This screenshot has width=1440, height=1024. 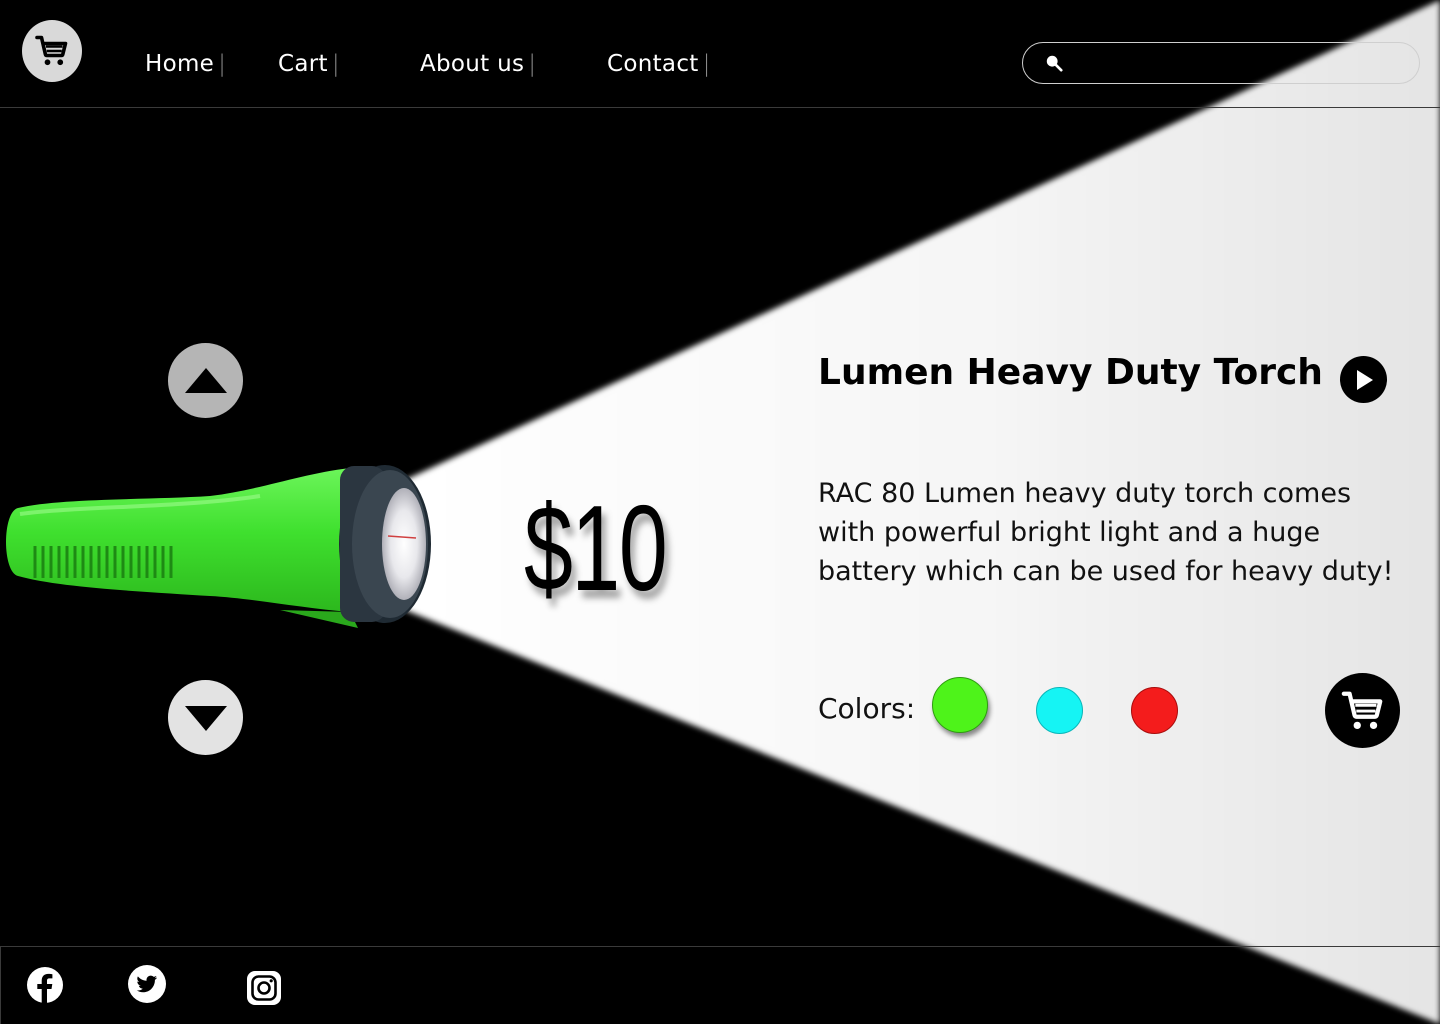 I want to click on torch-product-image, so click(x=218, y=546).